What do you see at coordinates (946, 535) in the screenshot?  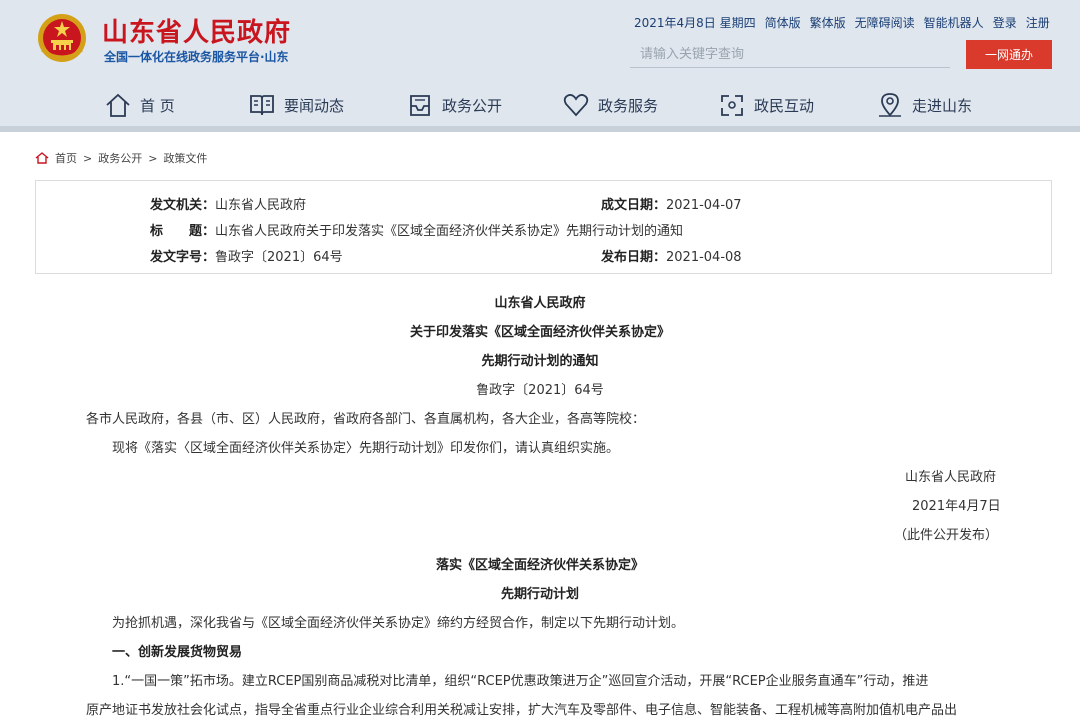 I see `signature-note: （此件公开发布）` at bounding box center [946, 535].